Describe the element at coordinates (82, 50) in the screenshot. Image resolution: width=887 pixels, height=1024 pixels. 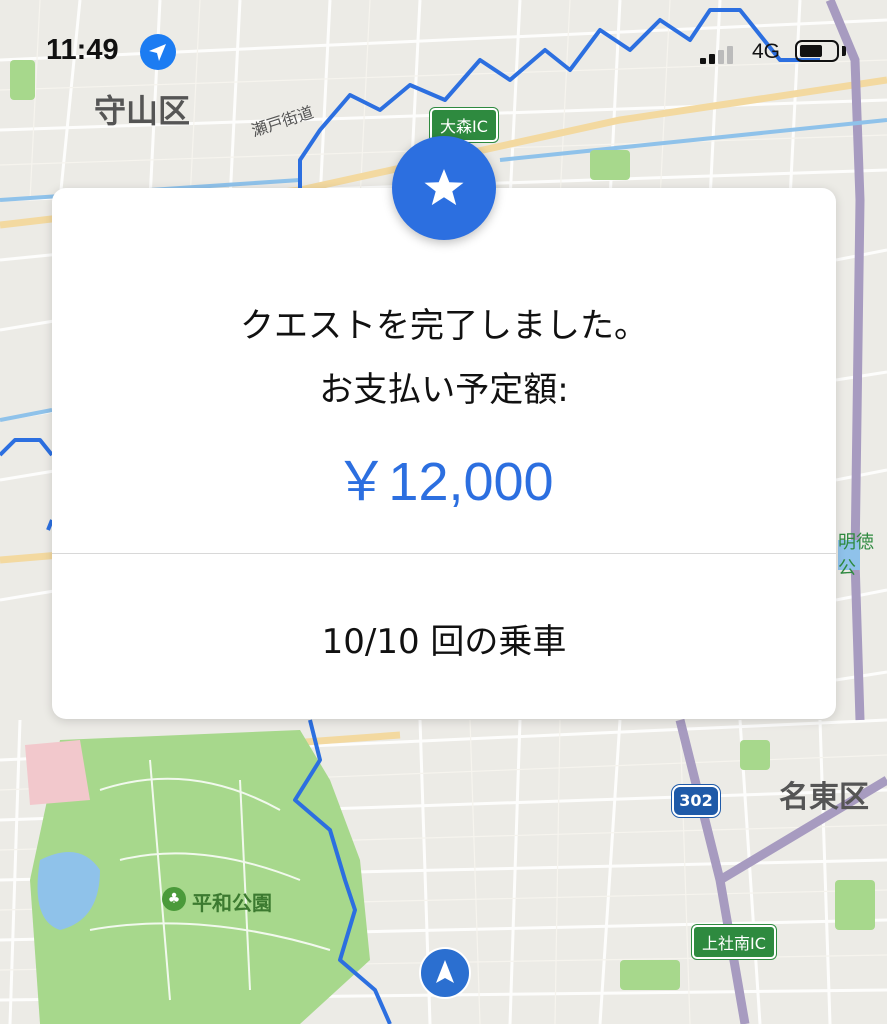
I see `status-time: 11:49` at that location.